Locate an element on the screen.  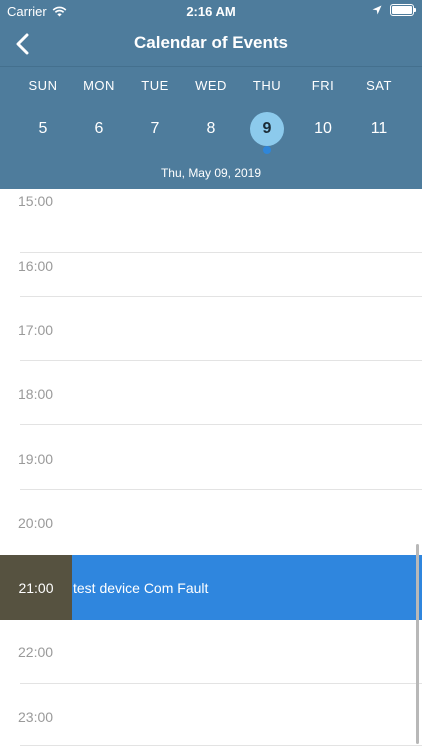
date-cell: 11 is located at coordinates (379, 129).